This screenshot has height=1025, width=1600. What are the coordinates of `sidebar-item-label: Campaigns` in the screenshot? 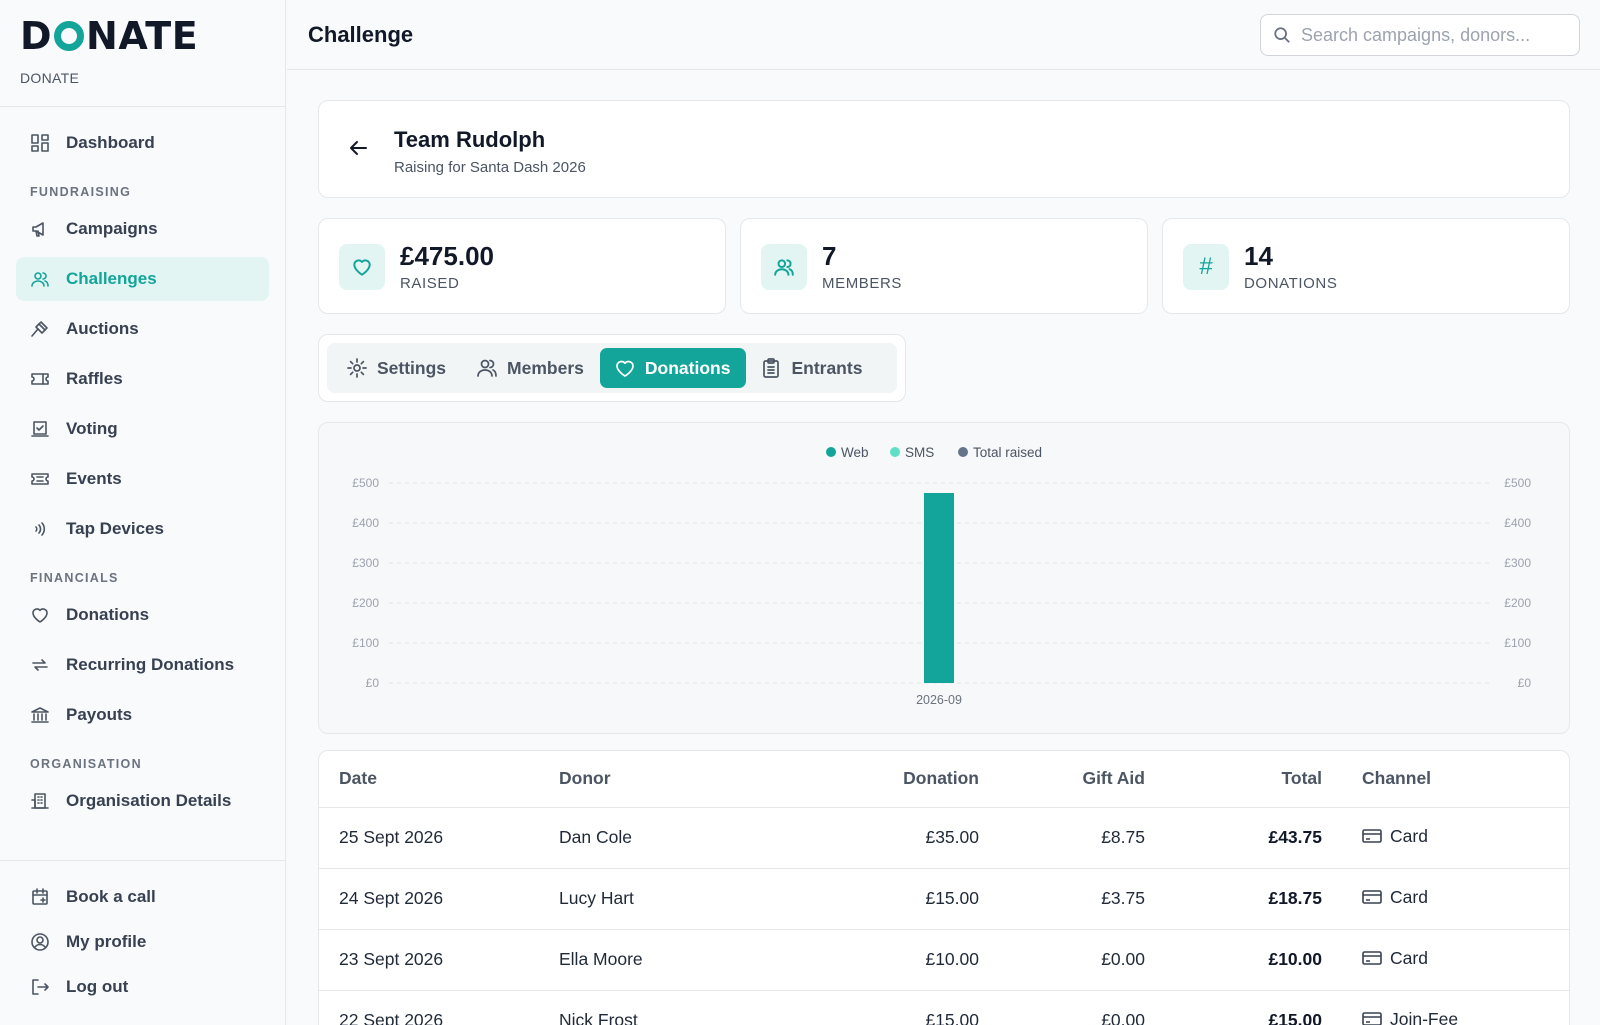 It's located at (112, 228).